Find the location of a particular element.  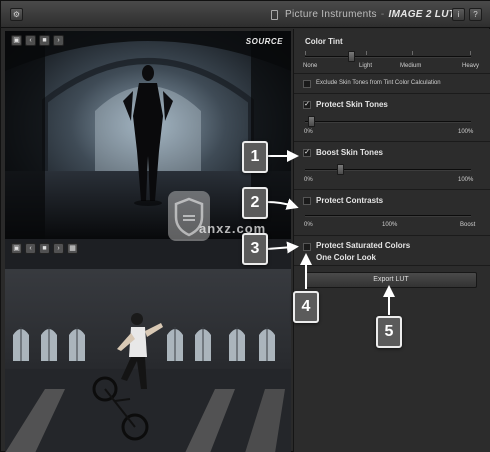

callout-4: 4 is located at coordinates (306, 307).